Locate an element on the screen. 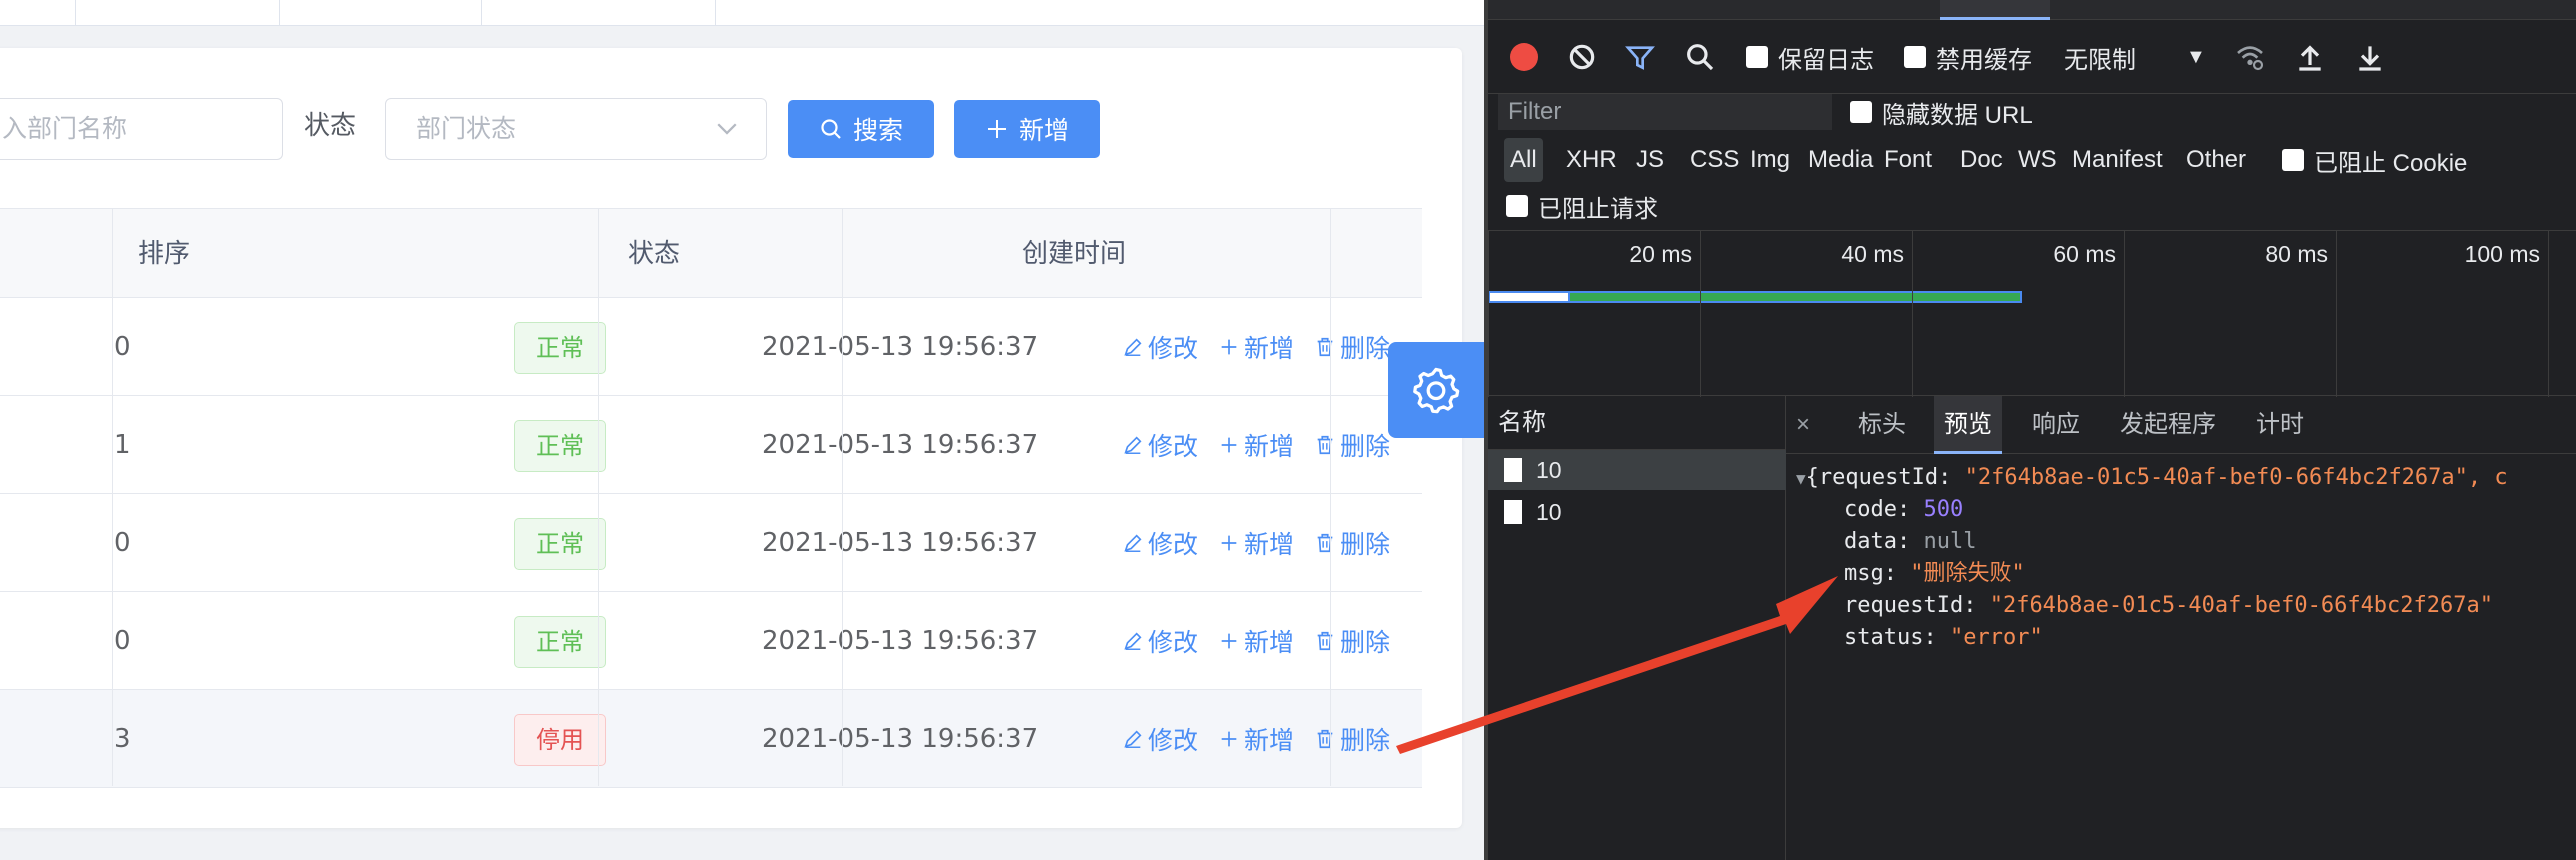  tab-preview: 预览 is located at coordinates (1968, 425).